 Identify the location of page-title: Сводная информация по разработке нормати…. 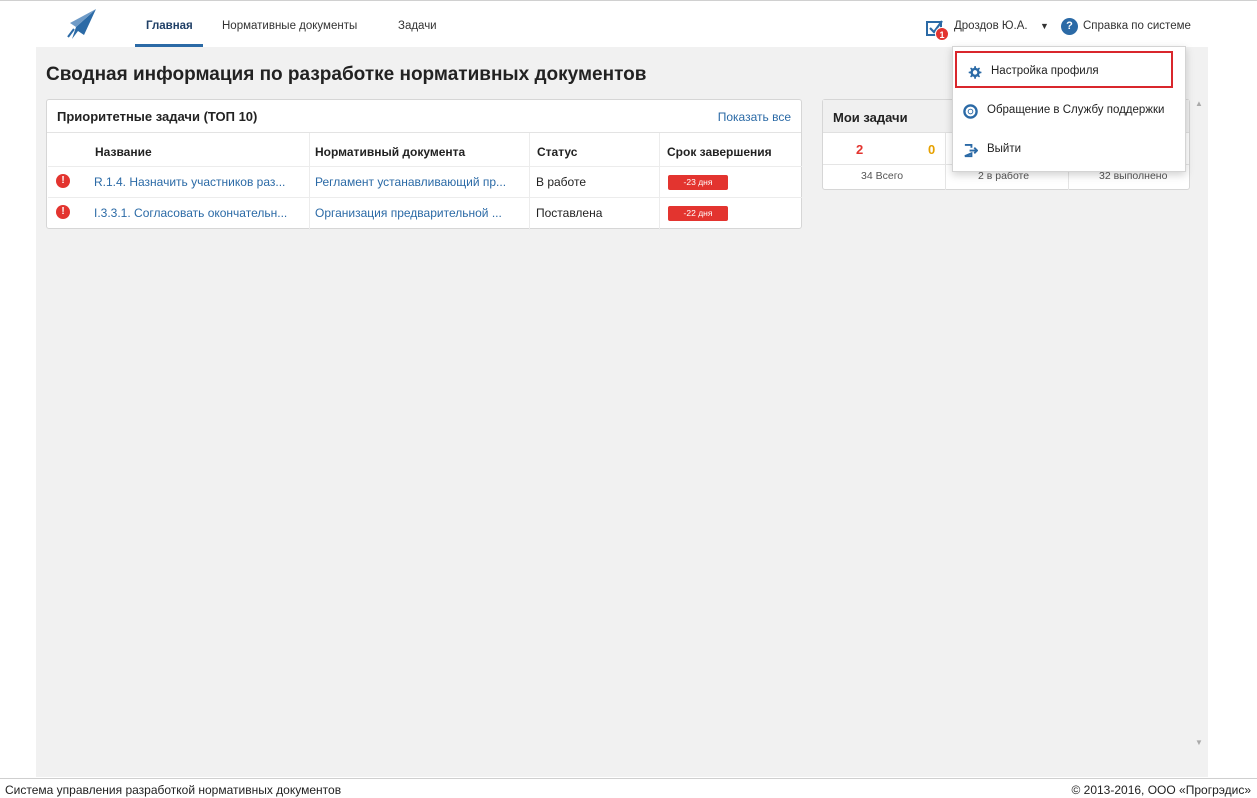
(346, 74).